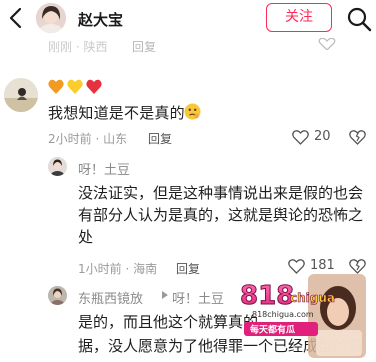 Image resolution: width=376 pixels, height=362 pixels. What do you see at coordinates (188, 268) in the screenshot?
I see `reply-reply-button: 回复` at bounding box center [188, 268].